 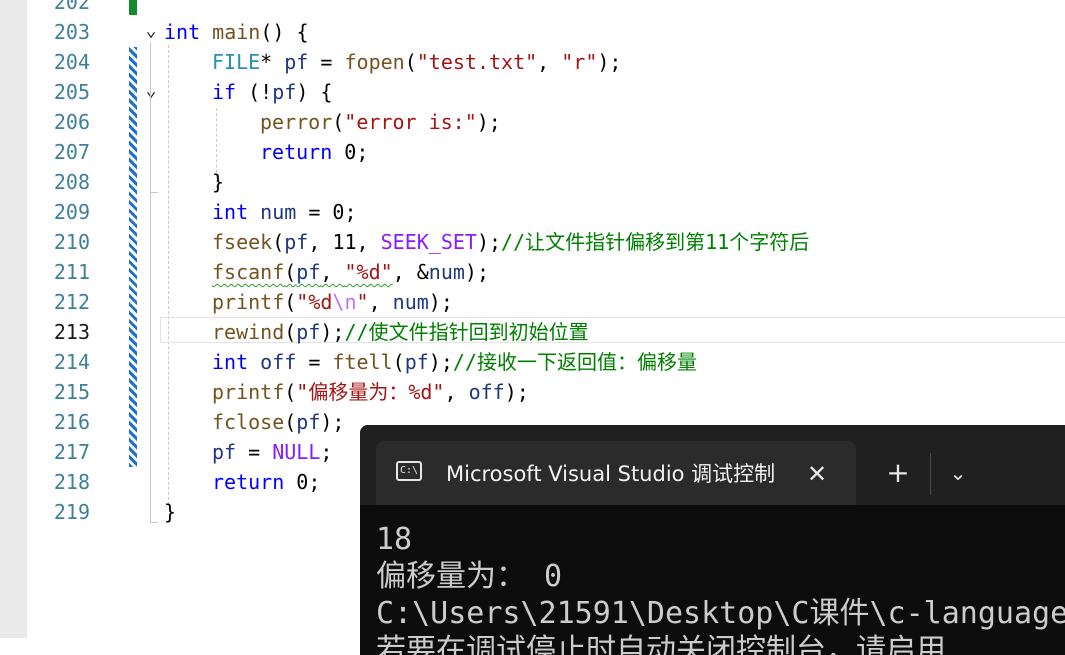 I want to click on code-line: printf("%d\n", num);, so click(x=332, y=302).